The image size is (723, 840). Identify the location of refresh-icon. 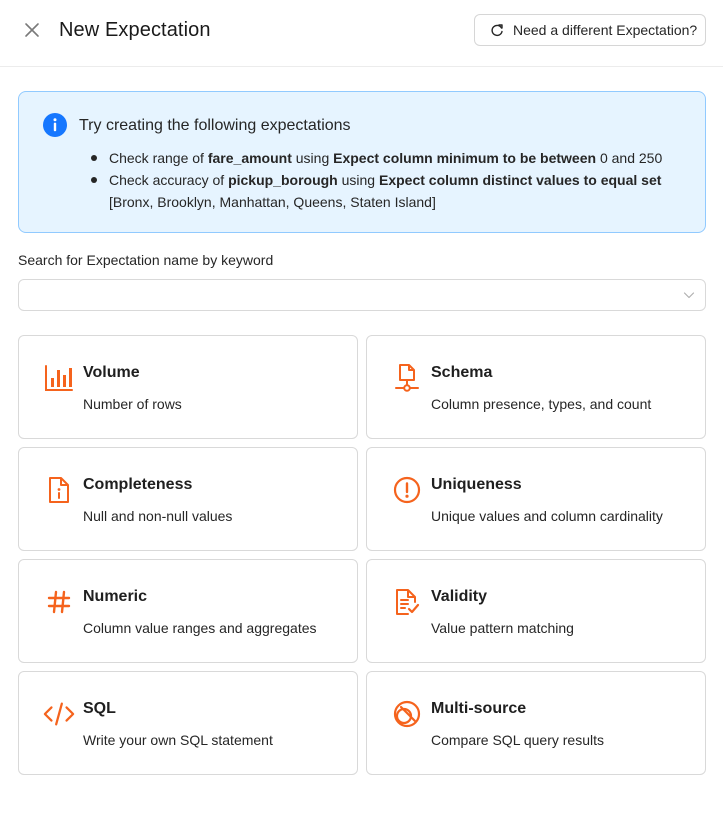
(497, 30).